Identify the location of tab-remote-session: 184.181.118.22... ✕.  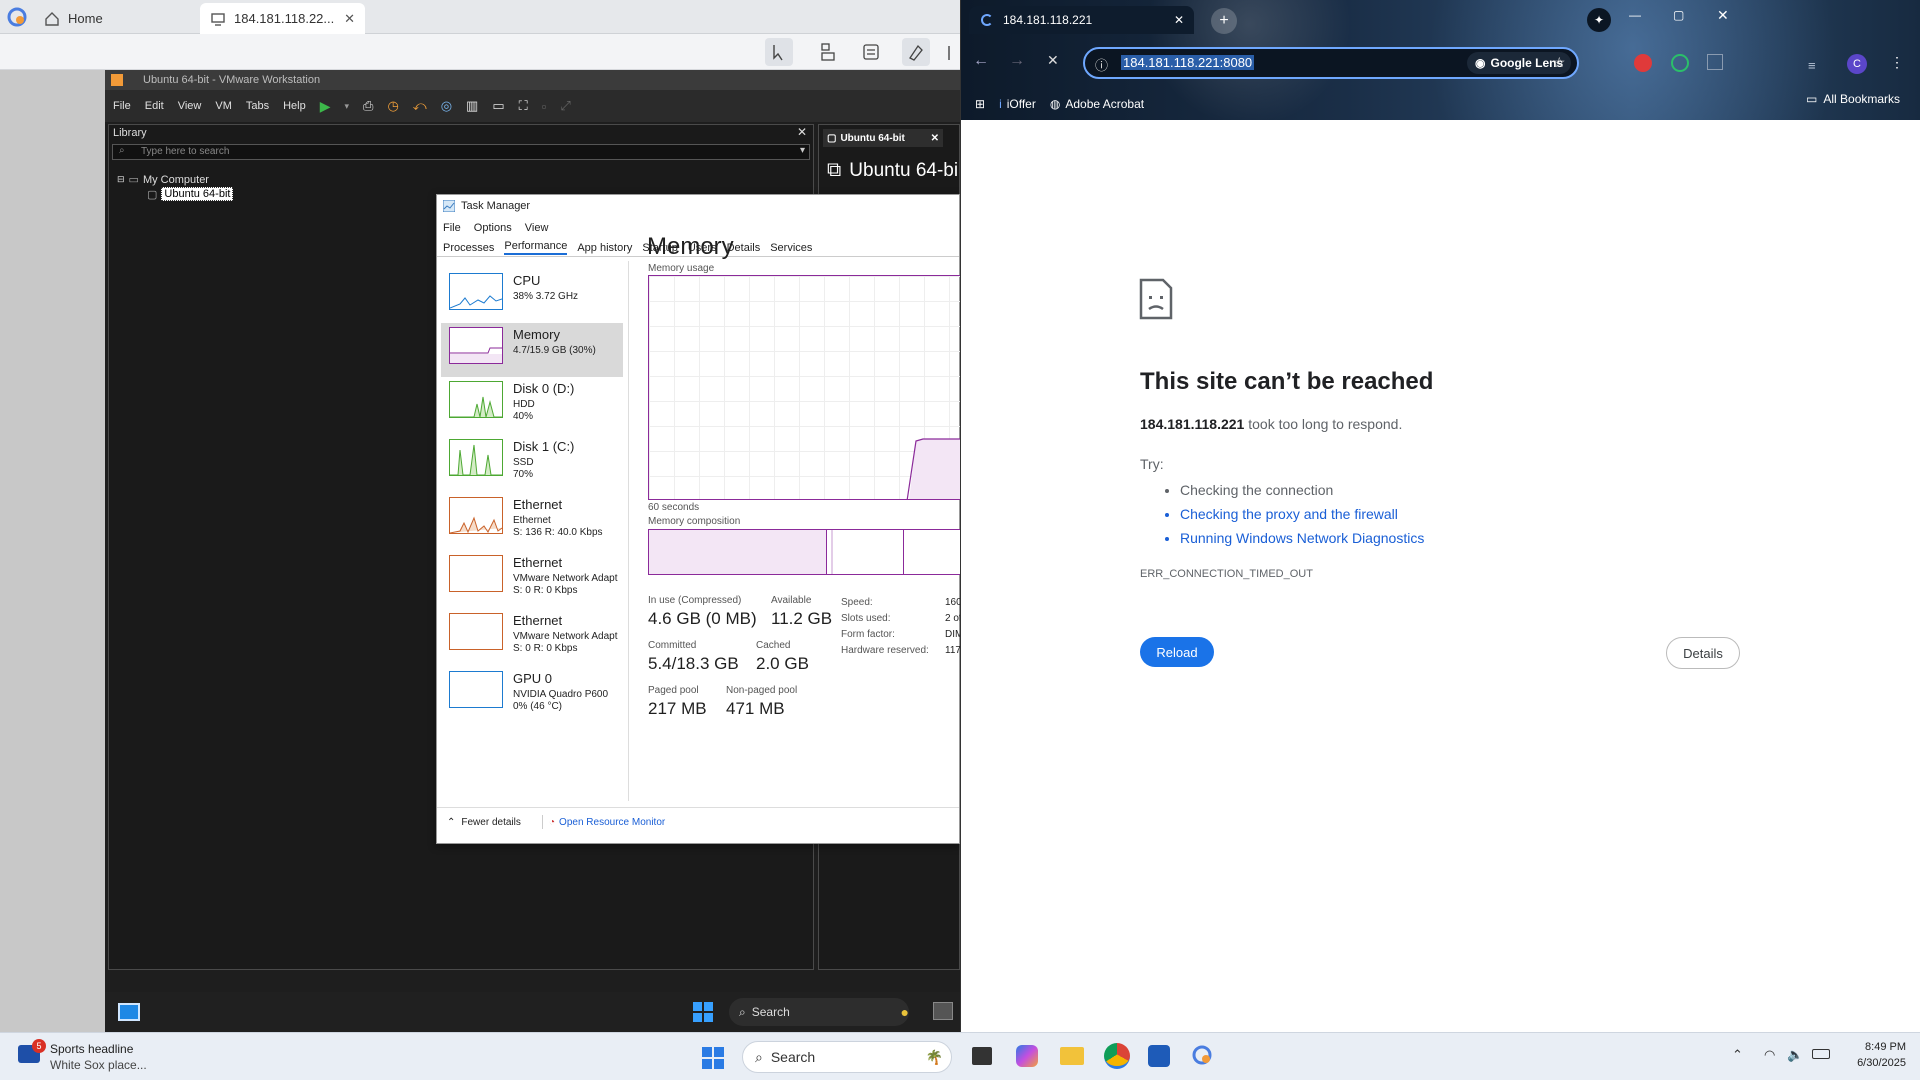
(282, 18).